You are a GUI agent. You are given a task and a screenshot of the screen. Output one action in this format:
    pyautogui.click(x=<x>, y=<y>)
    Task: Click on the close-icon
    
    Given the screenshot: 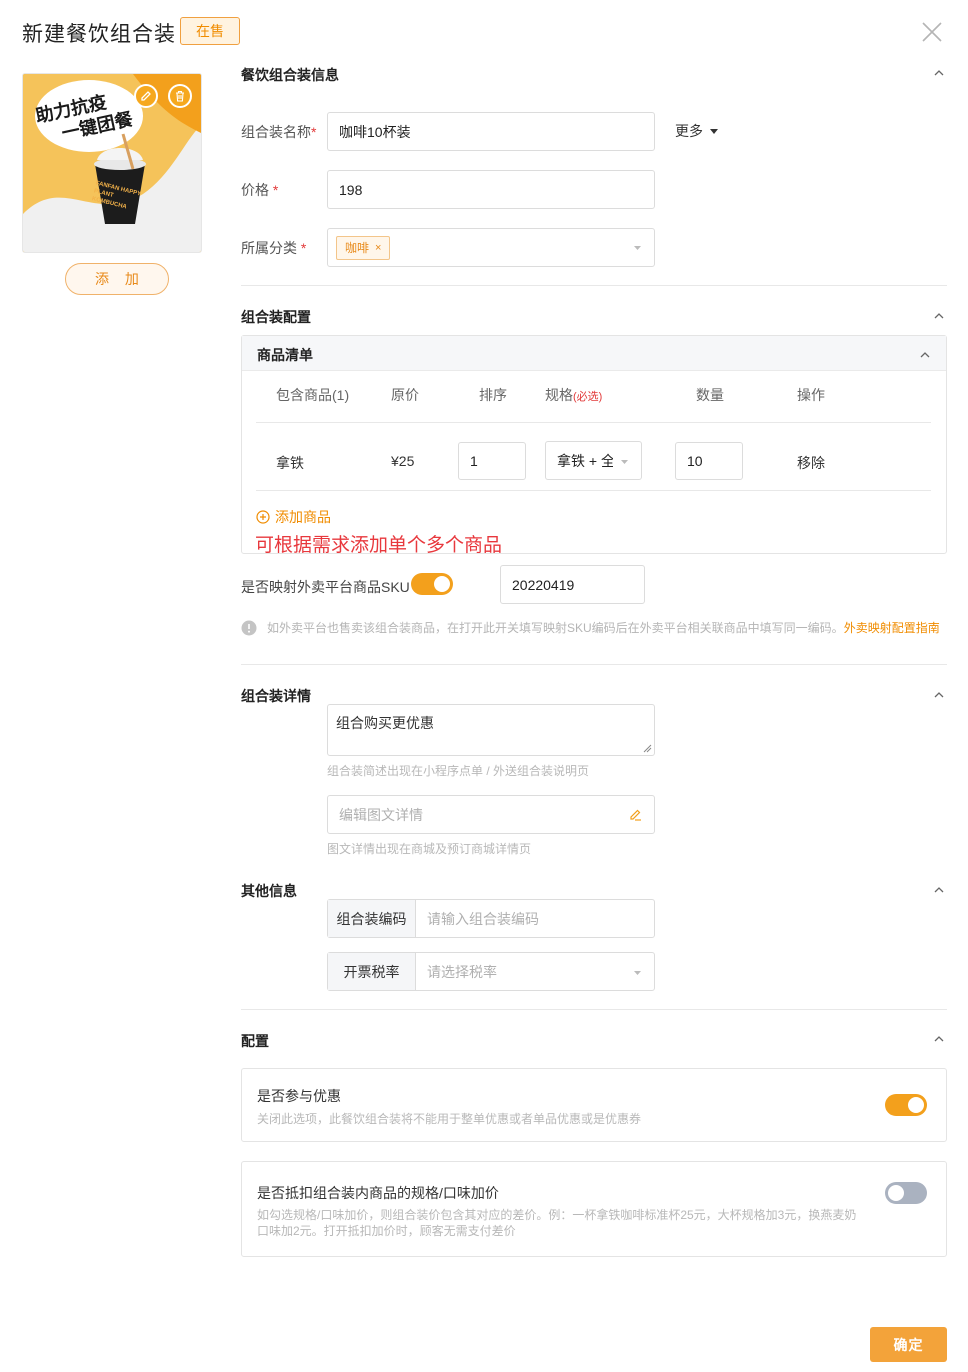 What is the action you would take?
    pyautogui.click(x=932, y=32)
    